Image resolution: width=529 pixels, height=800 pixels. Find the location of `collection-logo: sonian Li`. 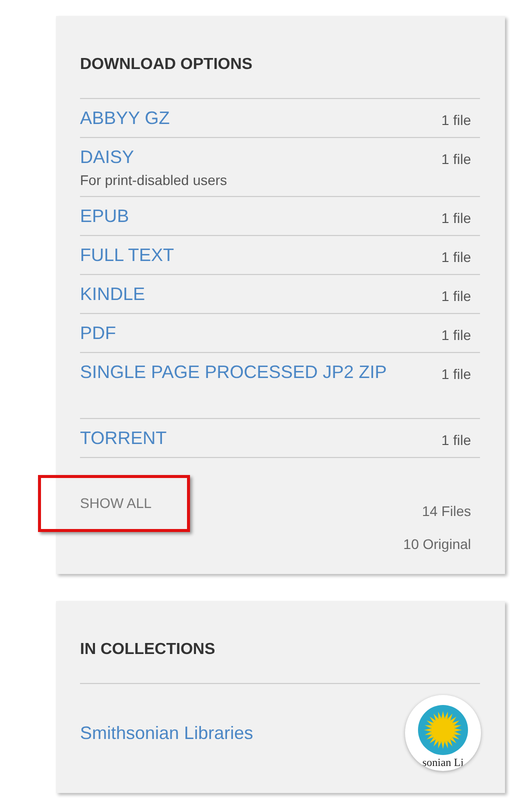

collection-logo: sonian Li is located at coordinates (443, 733).